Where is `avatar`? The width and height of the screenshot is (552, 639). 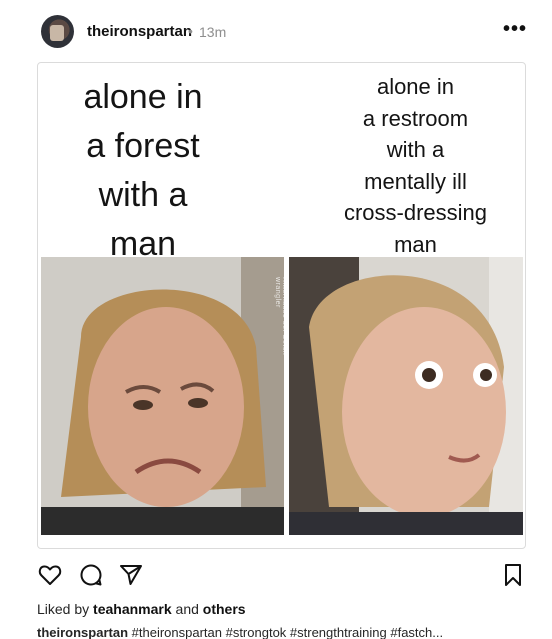
avatar is located at coordinates (57, 31).